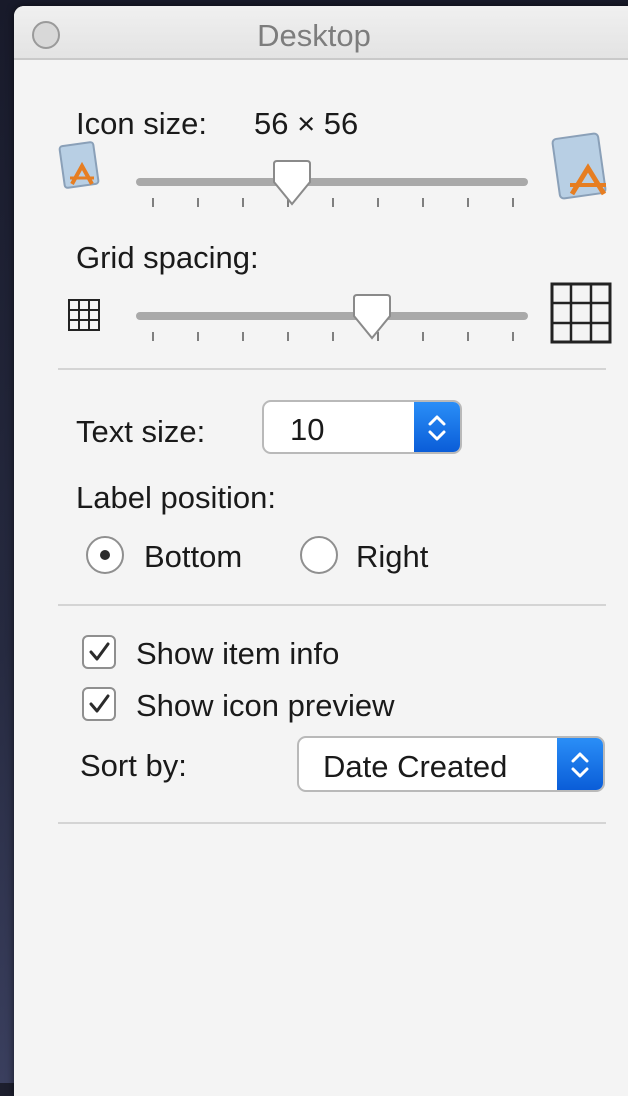  Describe the element at coordinates (579, 166) in the screenshot. I see `app-icon-large` at that location.